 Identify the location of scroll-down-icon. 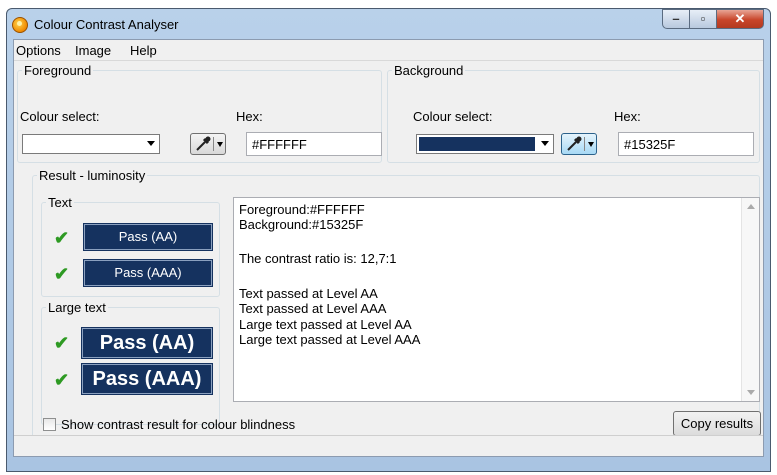
(751, 392).